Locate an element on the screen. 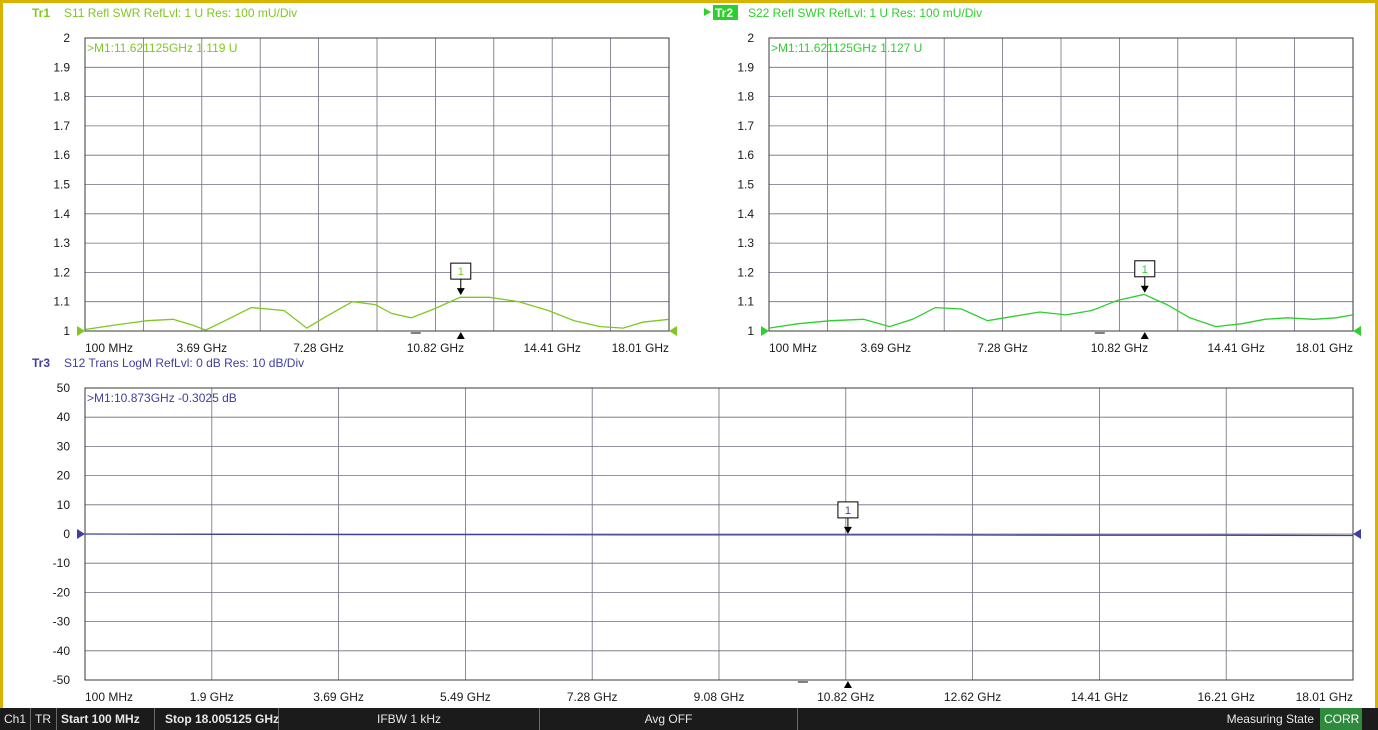 This screenshot has width=1378, height=730. y-tick-label: -50 is located at coordinates (62, 680).